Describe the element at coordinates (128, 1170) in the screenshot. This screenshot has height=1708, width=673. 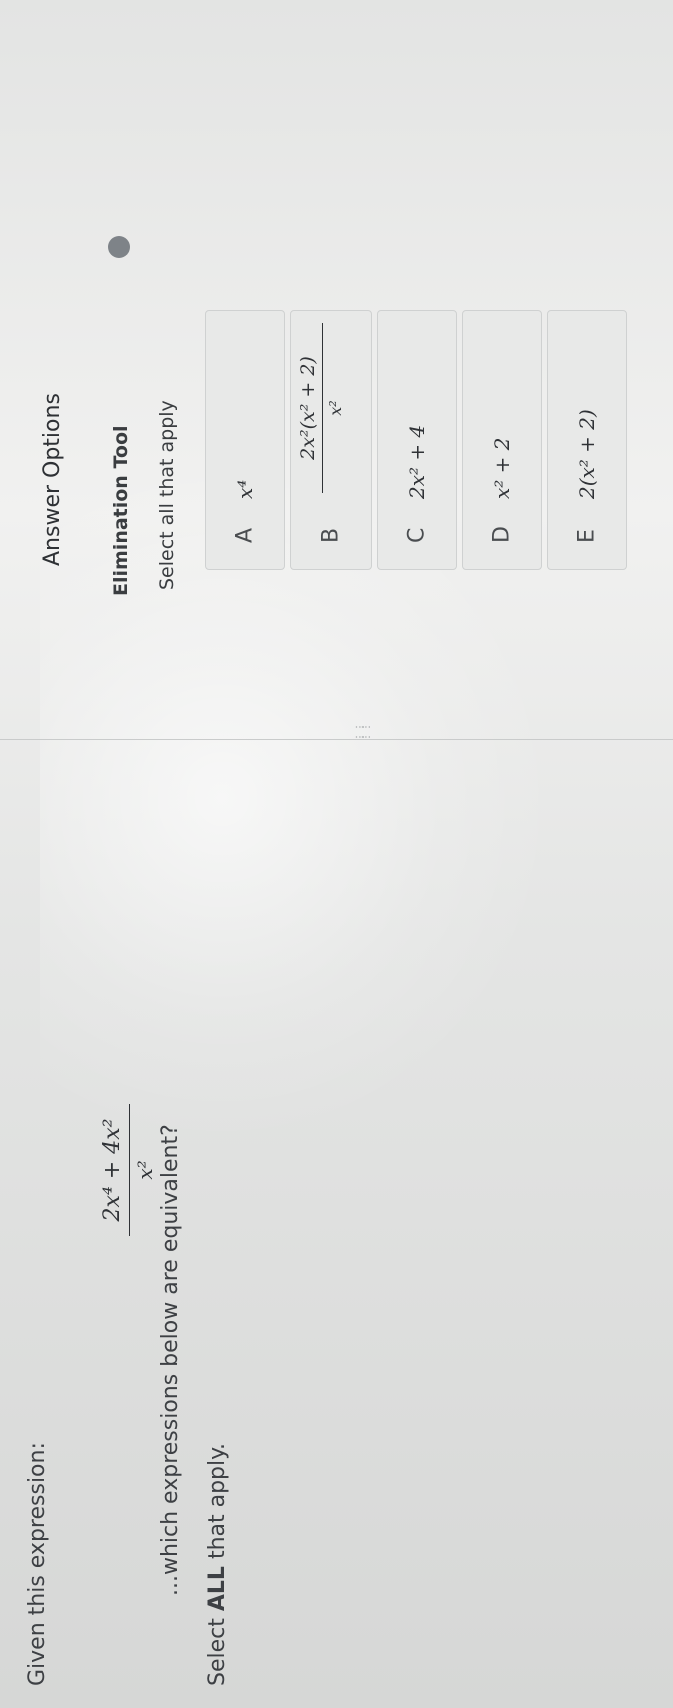
I see `question-expression: 2x⁴ + 4x² x²` at that location.